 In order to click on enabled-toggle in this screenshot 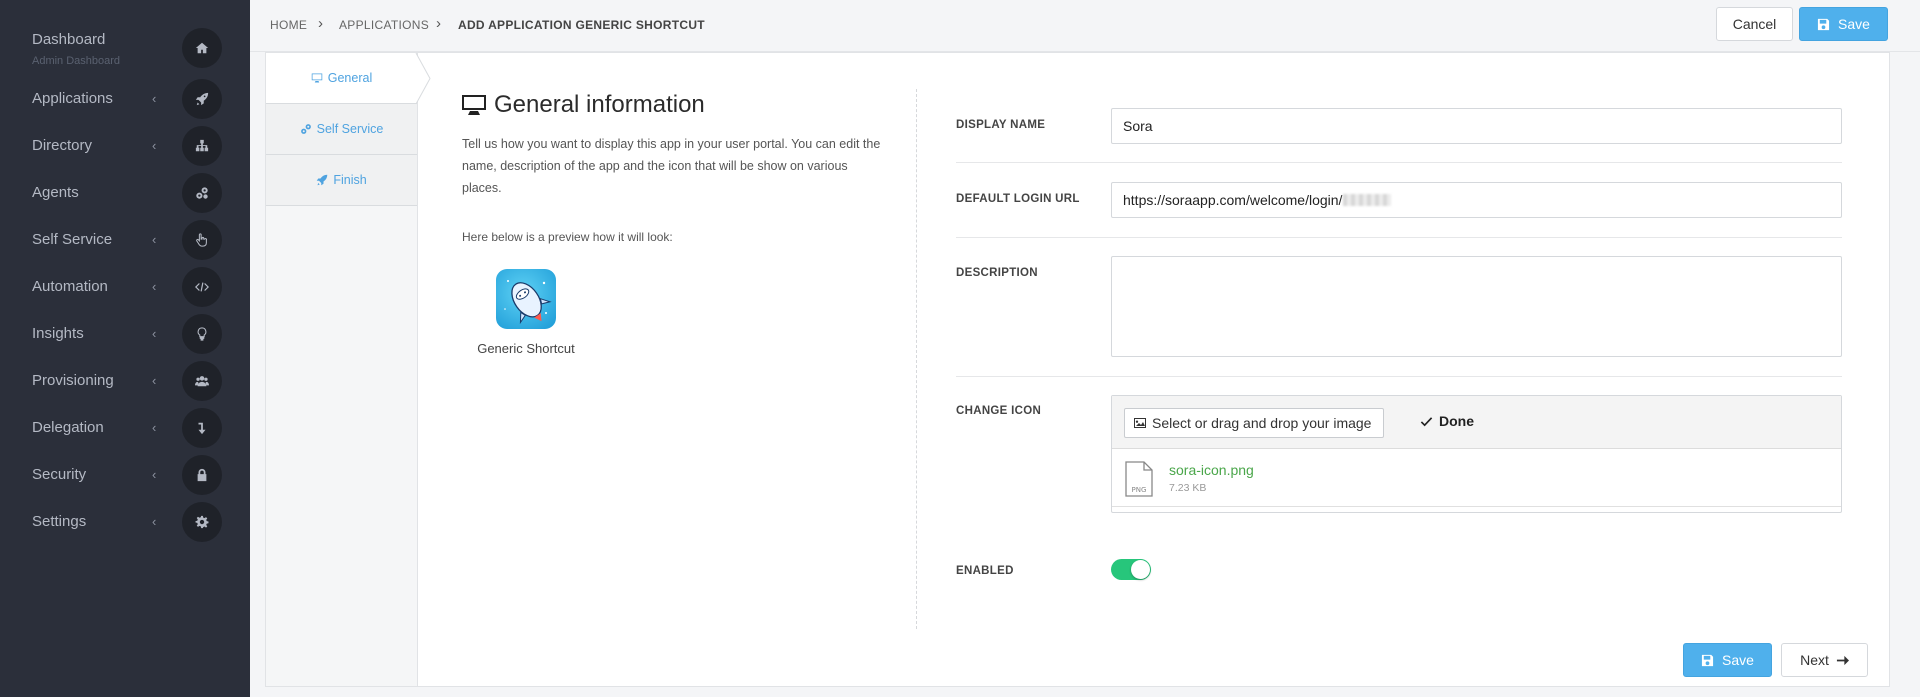, I will do `click(1131, 569)`.